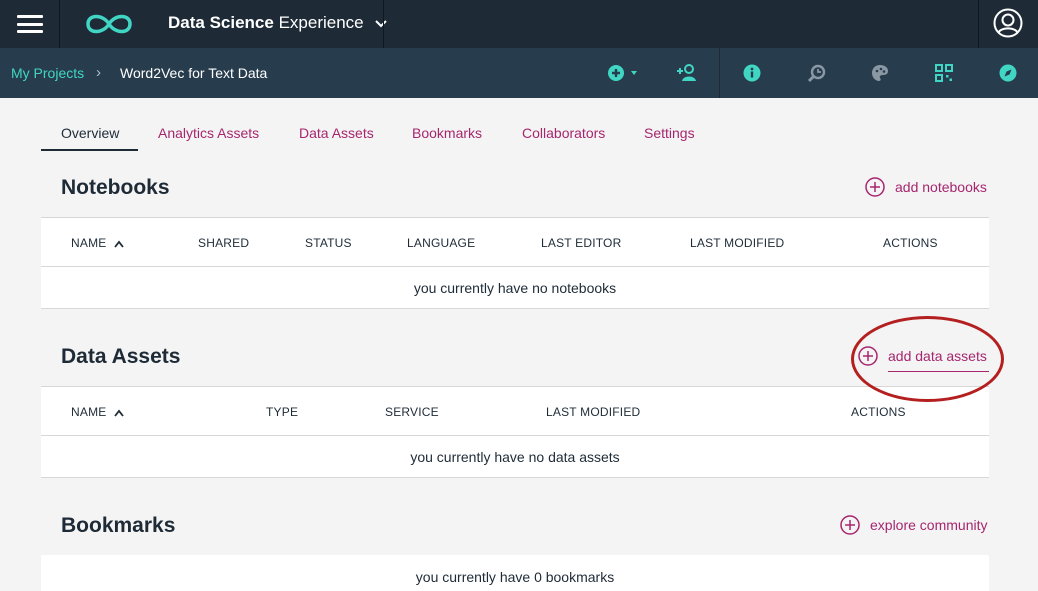 The height and width of the screenshot is (591, 1038). Describe the element at coordinates (515, 577) in the screenshot. I see `bookmarks-empty-message: you currently have 0 bookmarks` at that location.